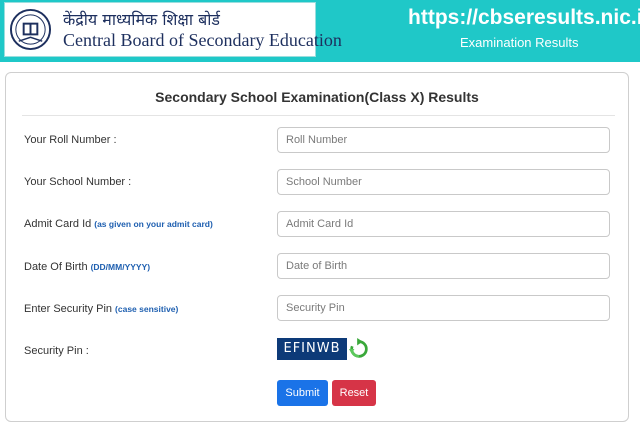  What do you see at coordinates (359, 349) in the screenshot?
I see `refresh-icon` at bounding box center [359, 349].